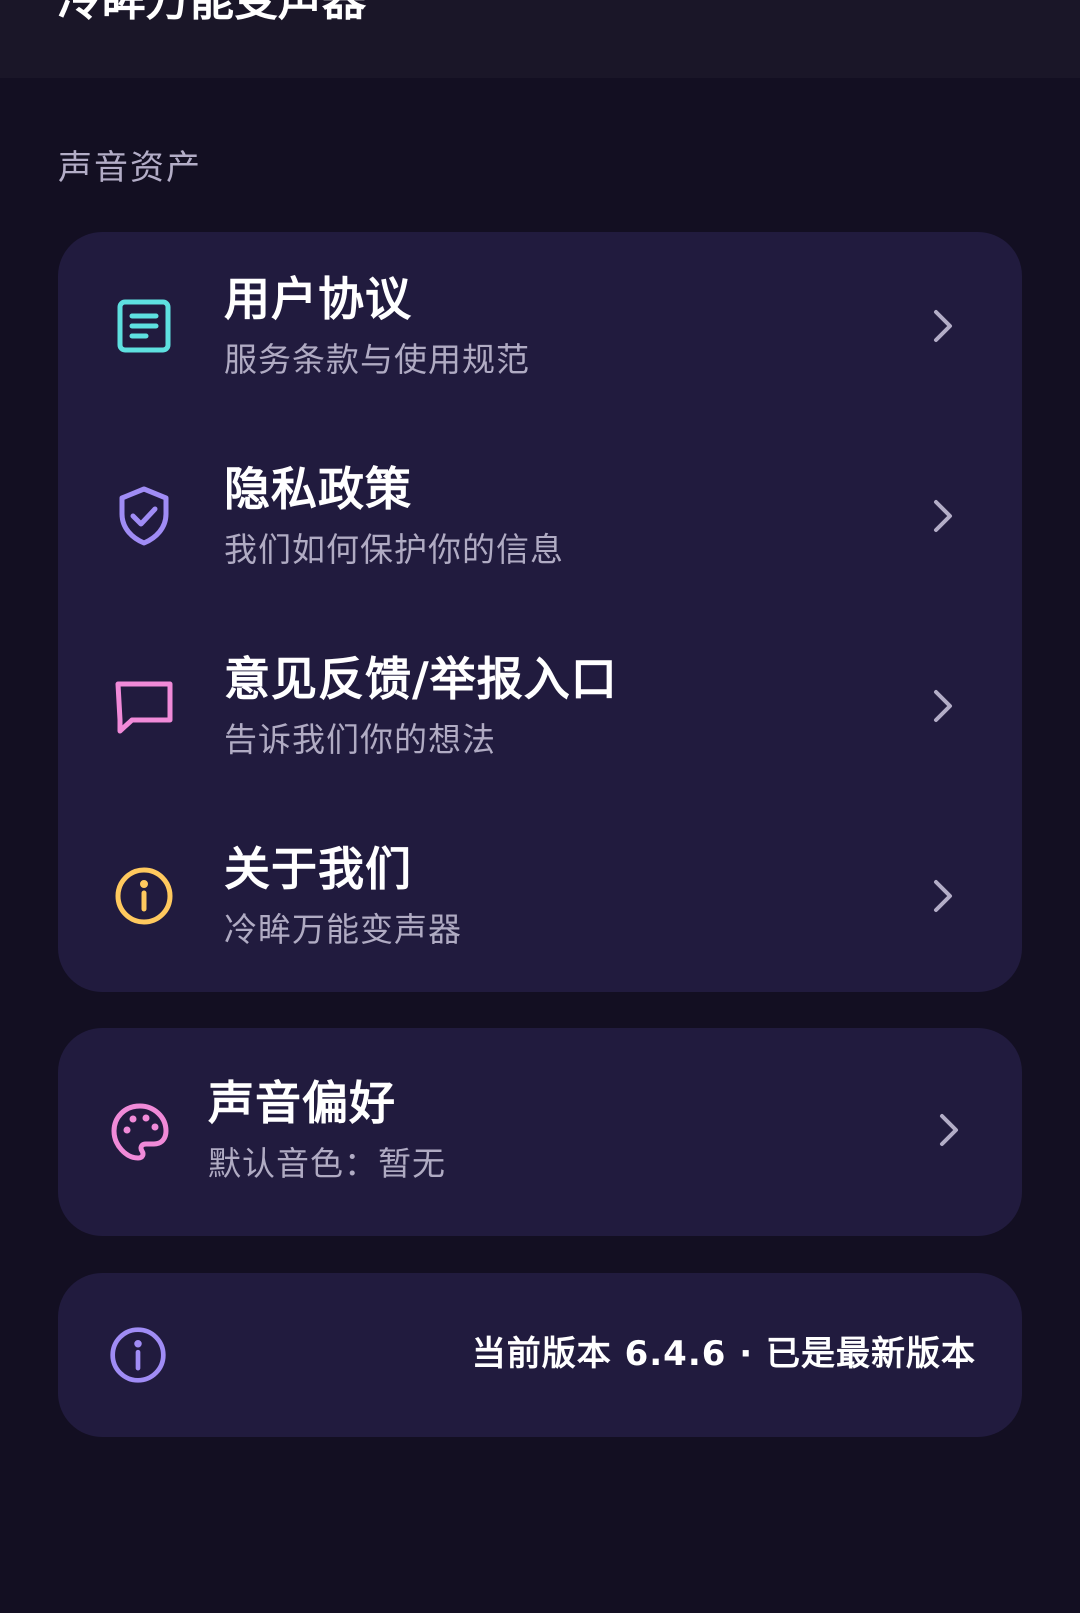 Image resolution: width=1080 pixels, height=1613 pixels. I want to click on menu-item-about-us: 关于我们 冷眸万能变声器, so click(540, 897).